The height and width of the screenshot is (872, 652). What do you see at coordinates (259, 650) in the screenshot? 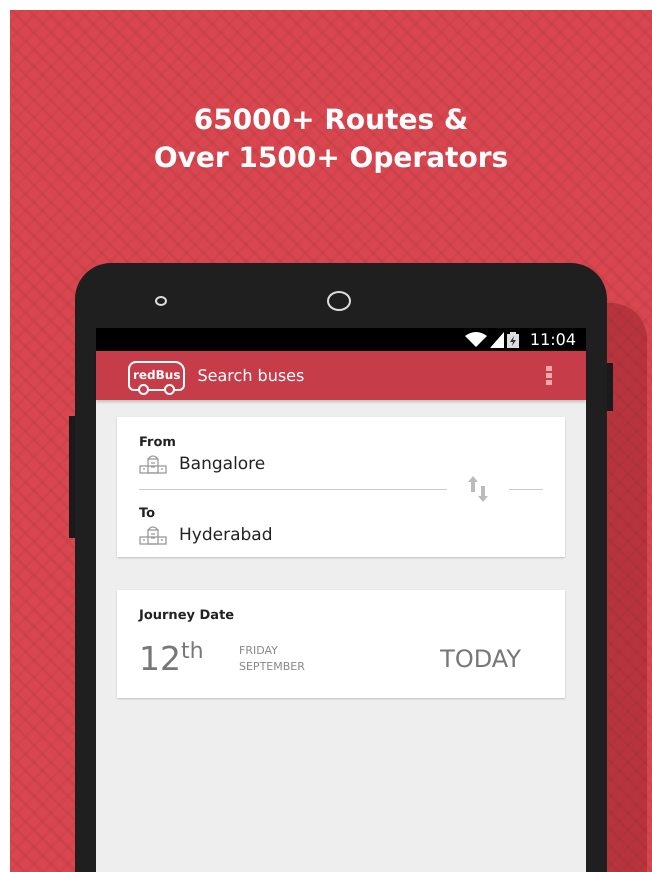
I see `weekday-text: FRIDAY` at bounding box center [259, 650].